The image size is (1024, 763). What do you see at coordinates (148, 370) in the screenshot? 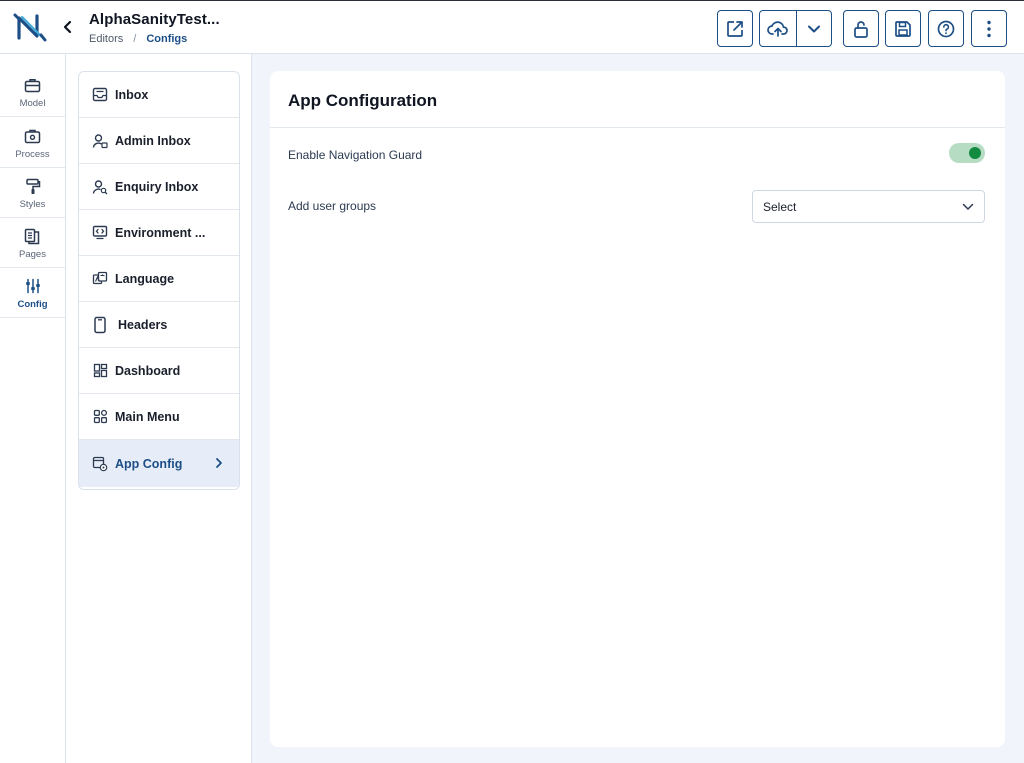
I see `config-item-label: Dashboard` at bounding box center [148, 370].